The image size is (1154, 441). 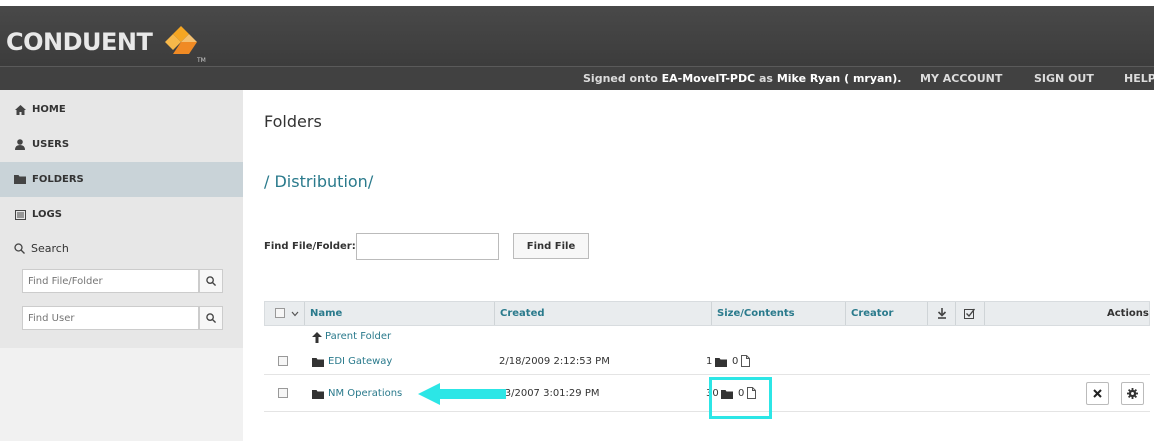 I want to click on settings-button, so click(x=1132, y=393).